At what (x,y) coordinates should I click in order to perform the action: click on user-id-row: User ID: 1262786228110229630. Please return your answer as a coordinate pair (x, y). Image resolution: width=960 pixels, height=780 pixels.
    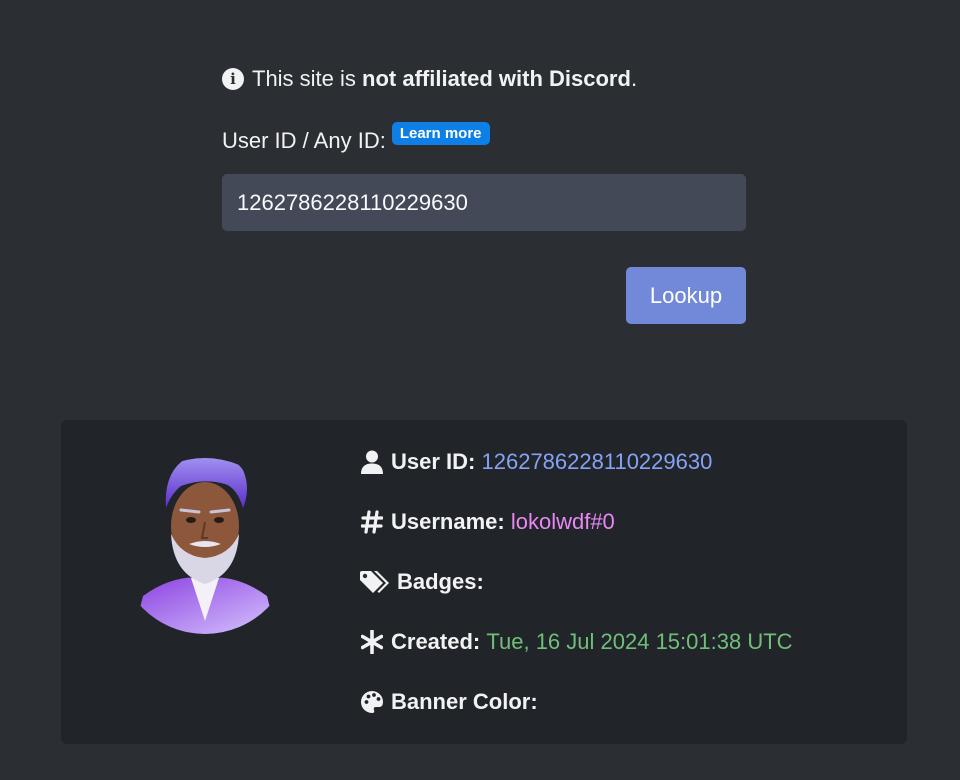
    Looking at the image, I should click on (576, 462).